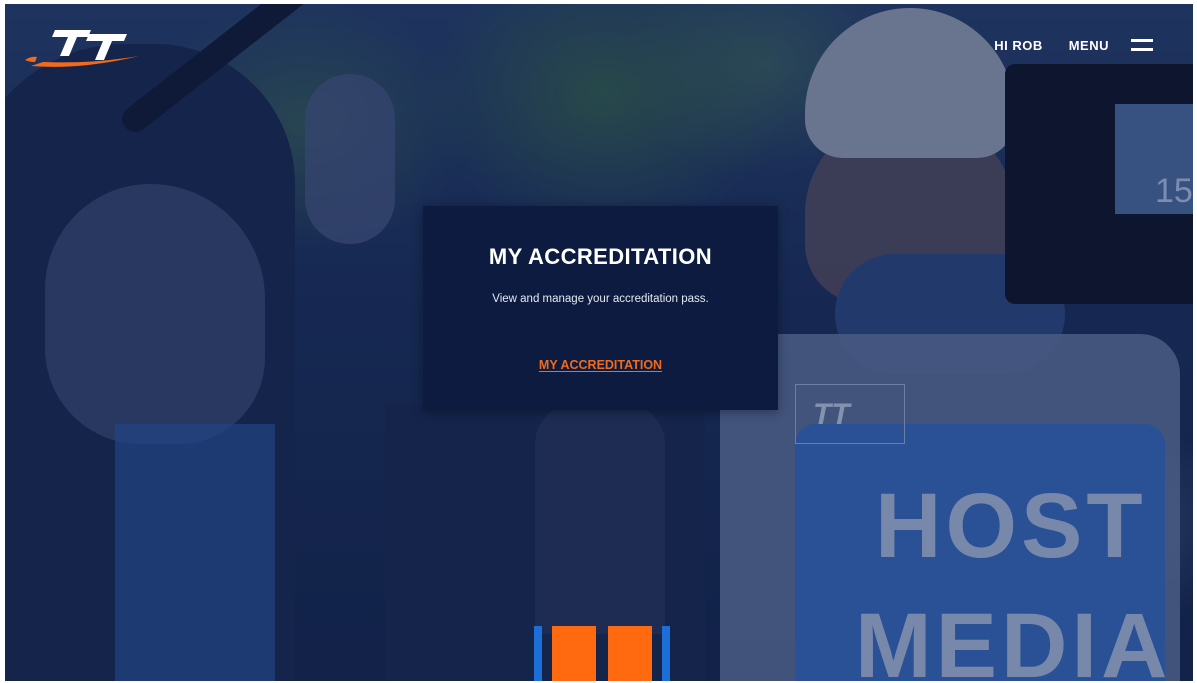 The width and height of the screenshot is (1197, 683). I want to click on hamburger-icon, so click(1142, 45).